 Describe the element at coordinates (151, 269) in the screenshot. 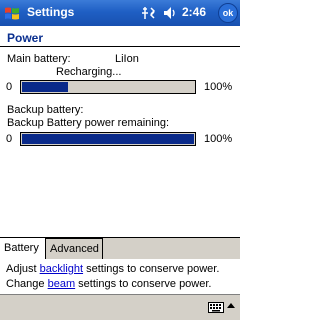

I see `backlight-hint-post: settings to conserve power.` at that location.